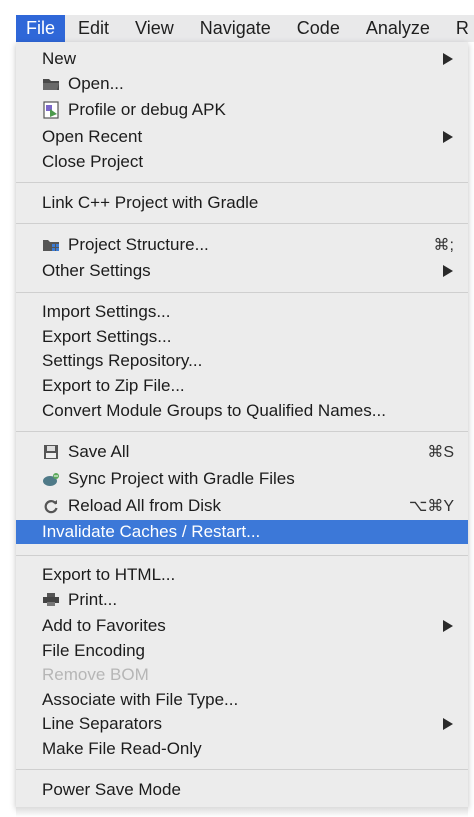  I want to click on menu-item-label: Power Save Mode, so click(111, 789).